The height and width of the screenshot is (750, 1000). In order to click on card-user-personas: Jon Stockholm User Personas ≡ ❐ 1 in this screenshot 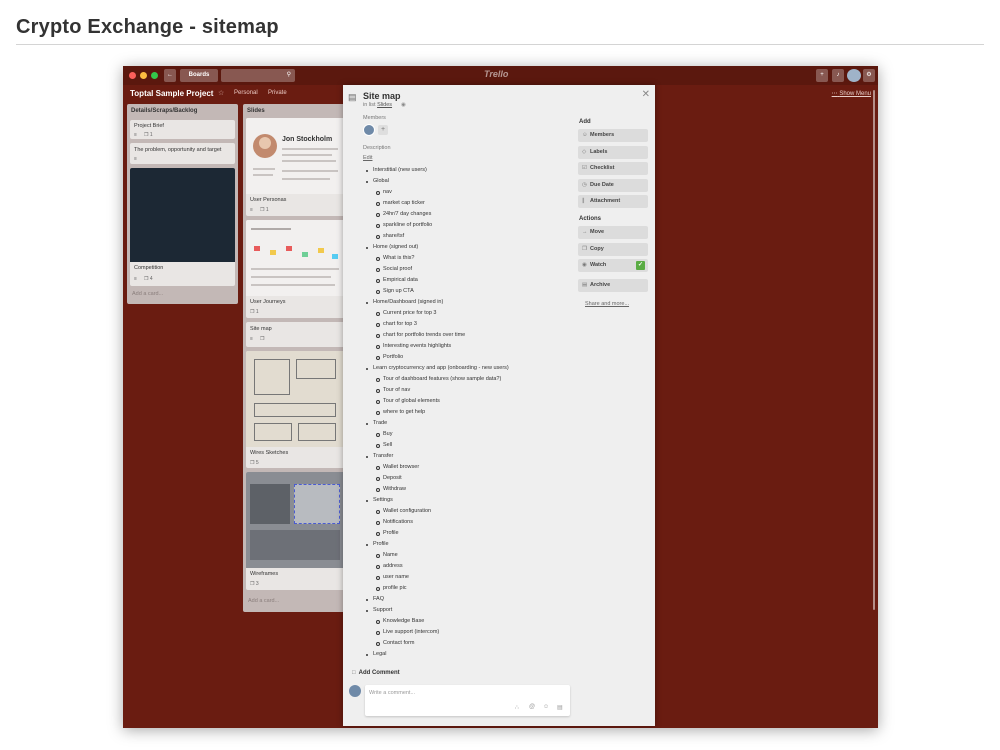, I will do `click(295, 167)`.